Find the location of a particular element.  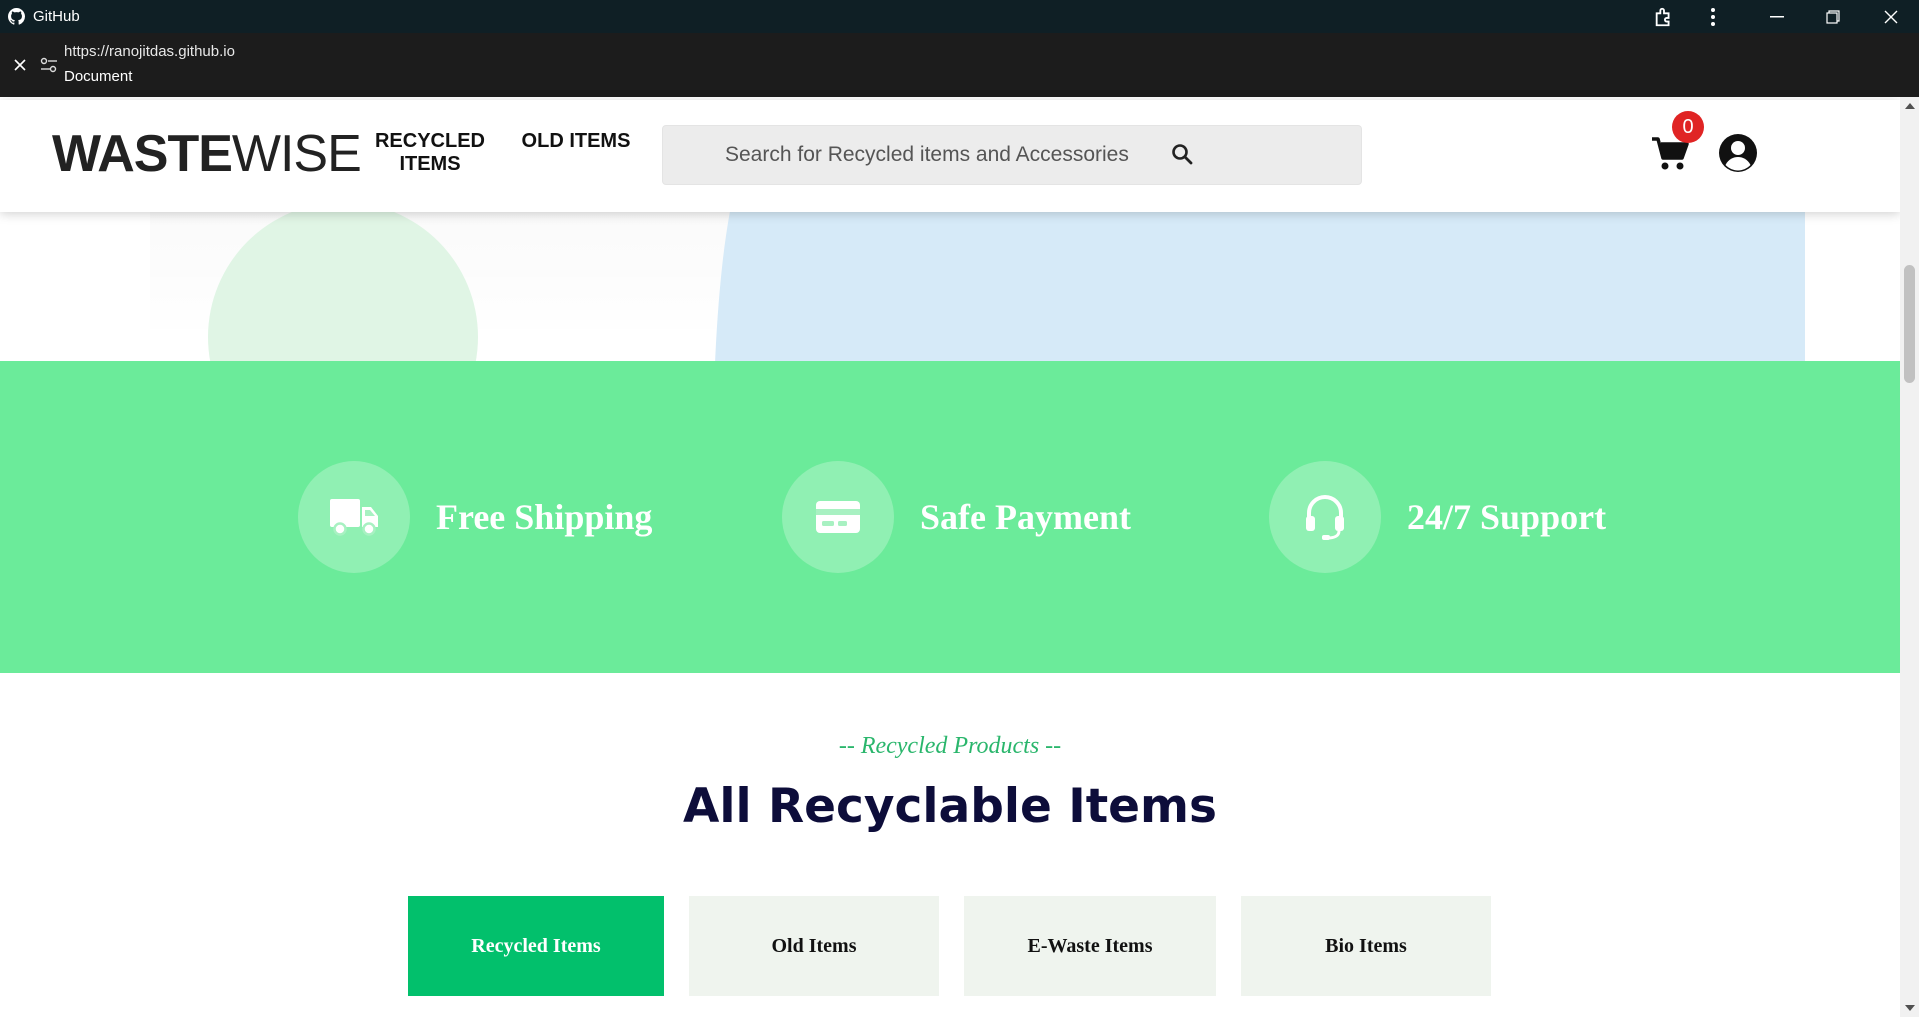

tab-label: Bio Items is located at coordinates (1366, 945).